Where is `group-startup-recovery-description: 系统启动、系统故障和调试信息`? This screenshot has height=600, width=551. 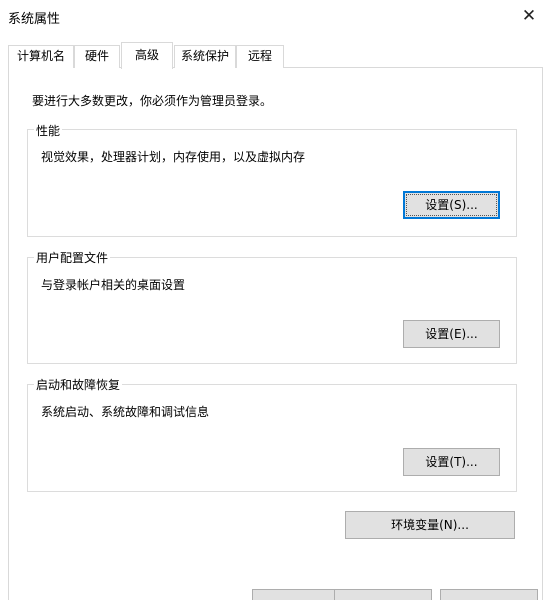 group-startup-recovery-description: 系统启动、系统故障和调试信息 is located at coordinates (125, 412).